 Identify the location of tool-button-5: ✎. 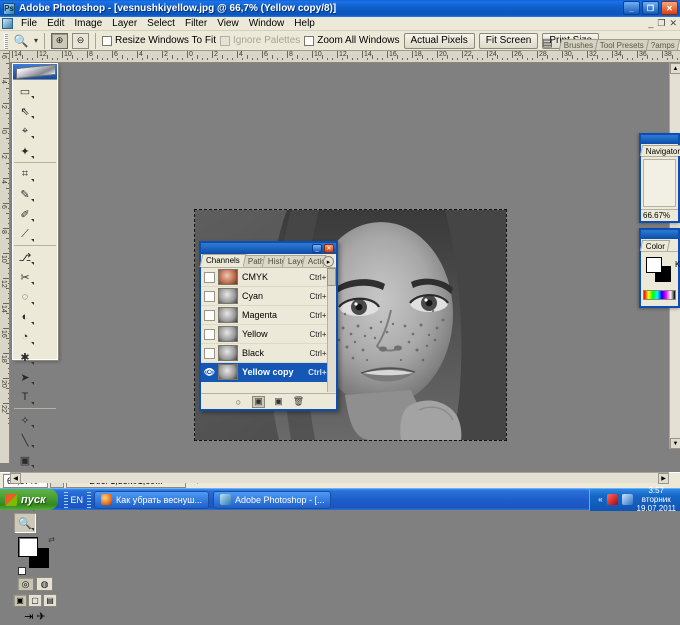
(25, 194).